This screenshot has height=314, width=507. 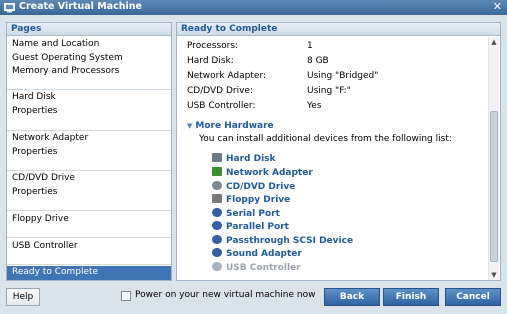 I want to click on add-floppy-link: Floppy Drive, so click(x=251, y=200).